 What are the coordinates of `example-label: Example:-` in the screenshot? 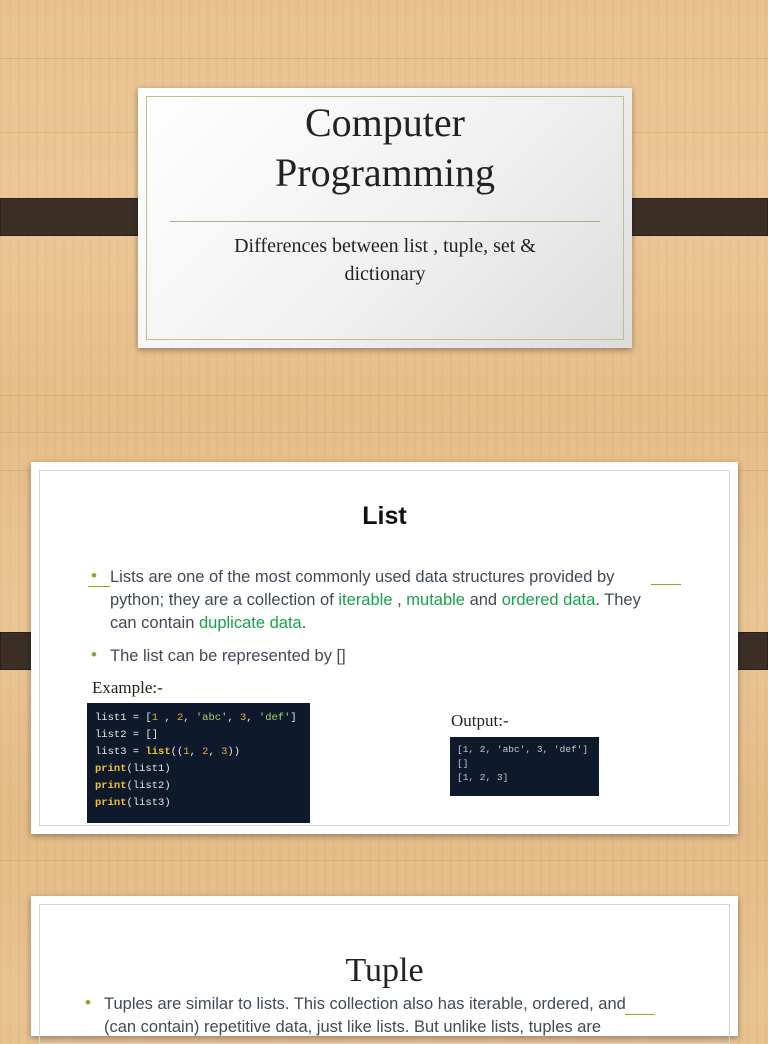 It's located at (127, 687).